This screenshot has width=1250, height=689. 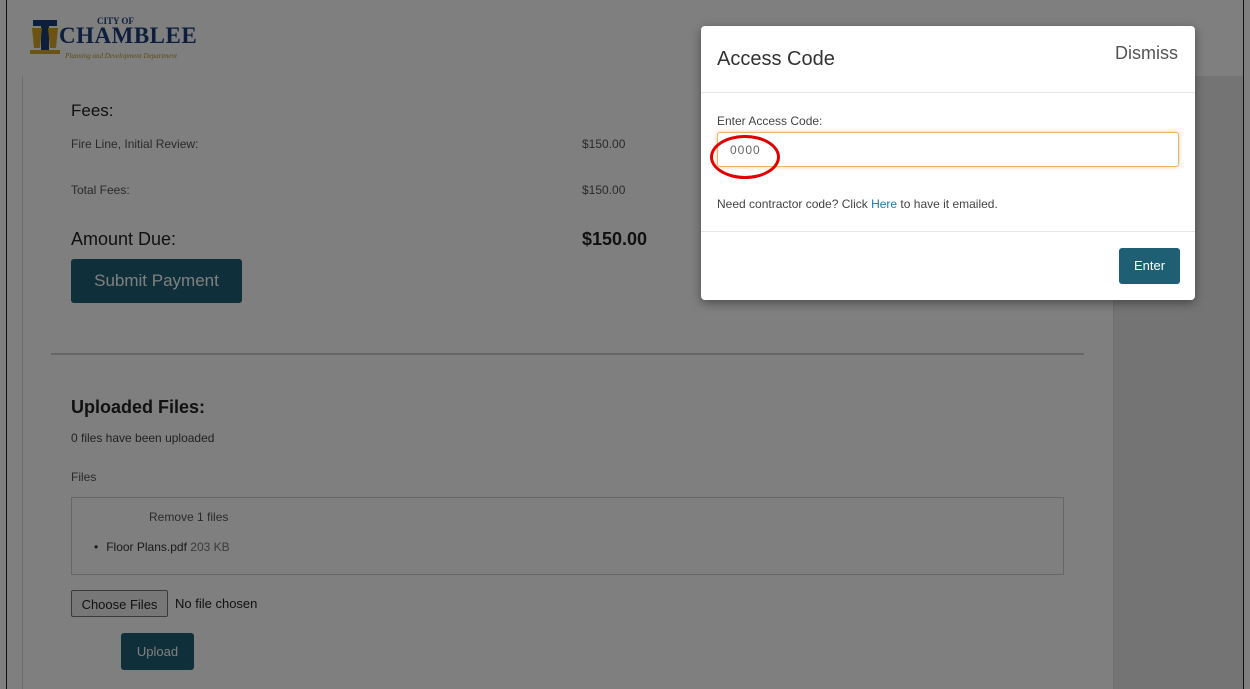 I want to click on contractor-here-link: Here, so click(x=884, y=204).